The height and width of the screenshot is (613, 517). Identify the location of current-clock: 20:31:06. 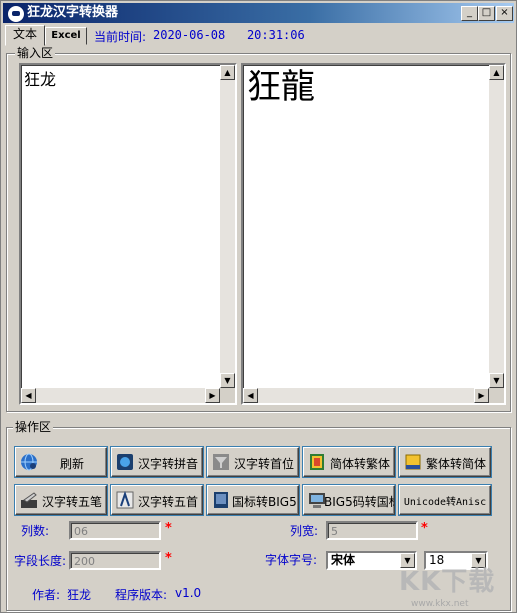
(275, 35).